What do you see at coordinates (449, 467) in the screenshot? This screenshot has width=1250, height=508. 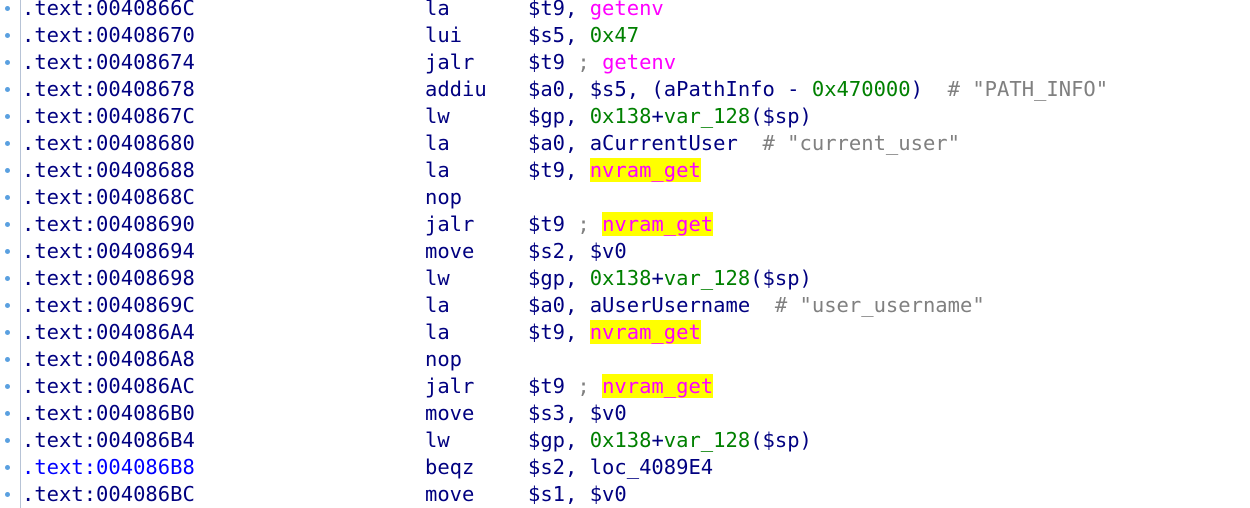 I see `row-mnemonic: beqz` at bounding box center [449, 467].